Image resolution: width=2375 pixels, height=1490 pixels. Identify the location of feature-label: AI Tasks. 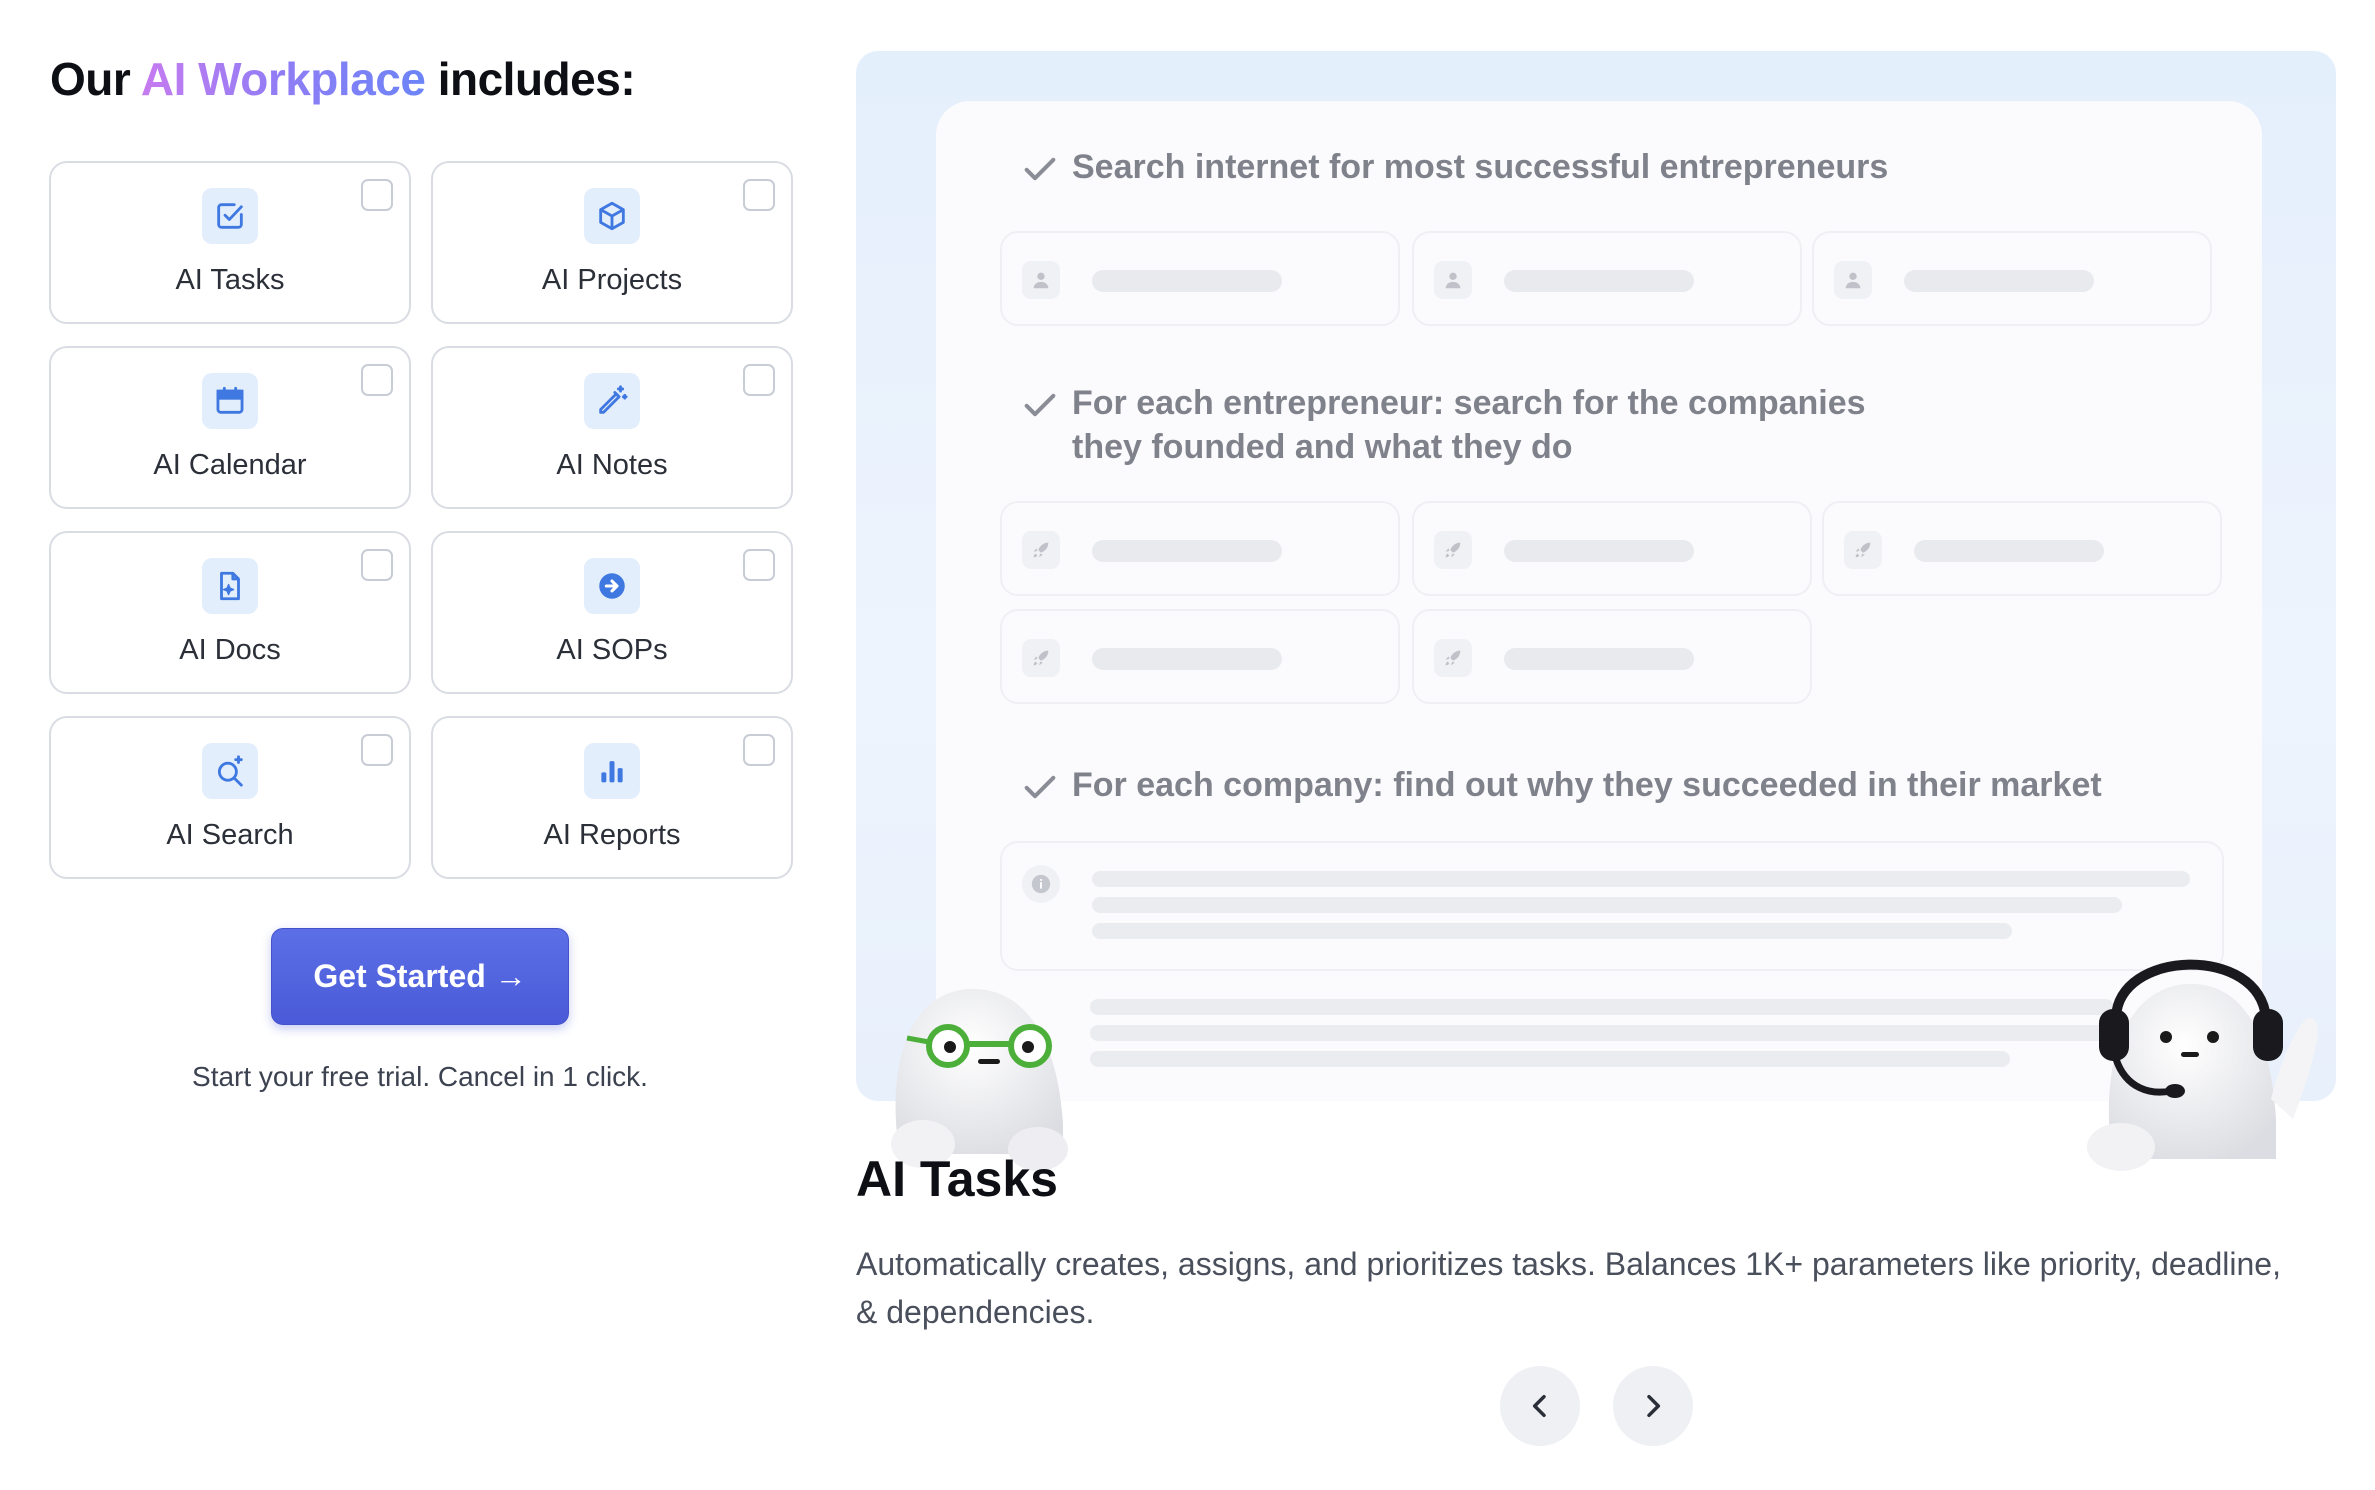
(230, 280).